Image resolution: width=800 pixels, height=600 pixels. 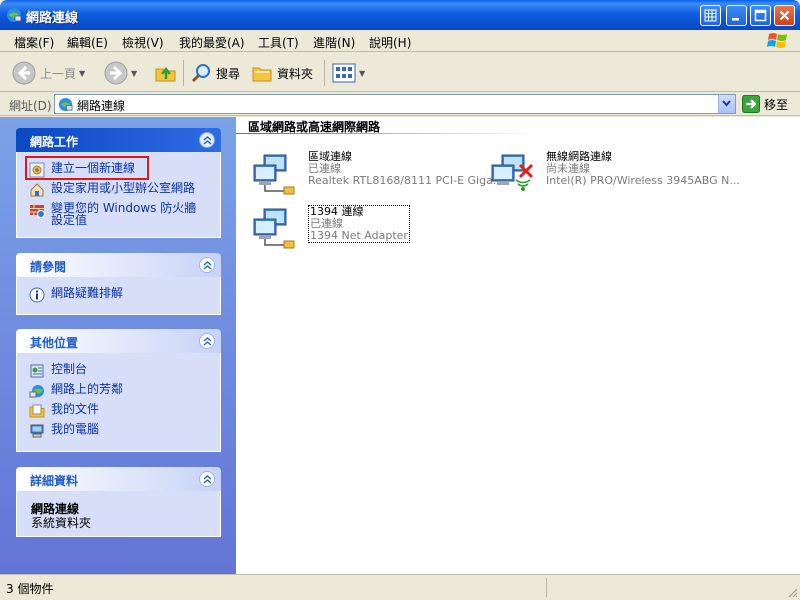 What do you see at coordinates (278, 42) in the screenshot?
I see `menu-tools: 工具(T)` at bounding box center [278, 42].